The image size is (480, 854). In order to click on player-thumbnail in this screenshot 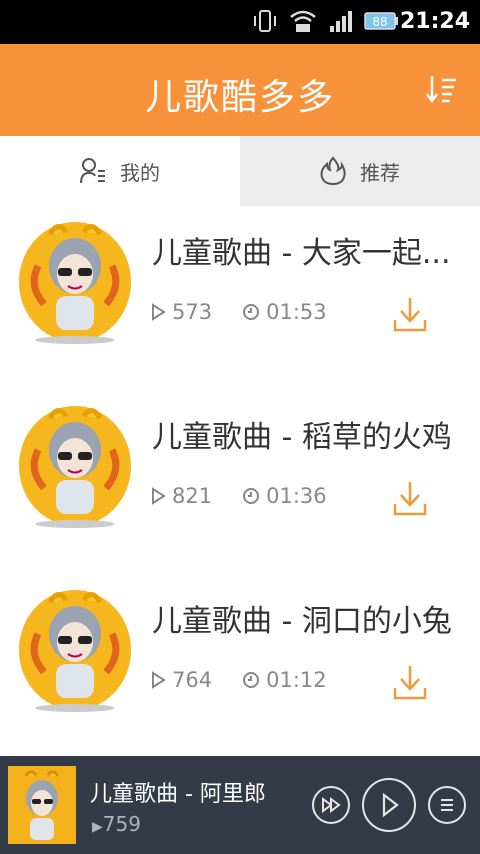, I will do `click(42, 805)`.